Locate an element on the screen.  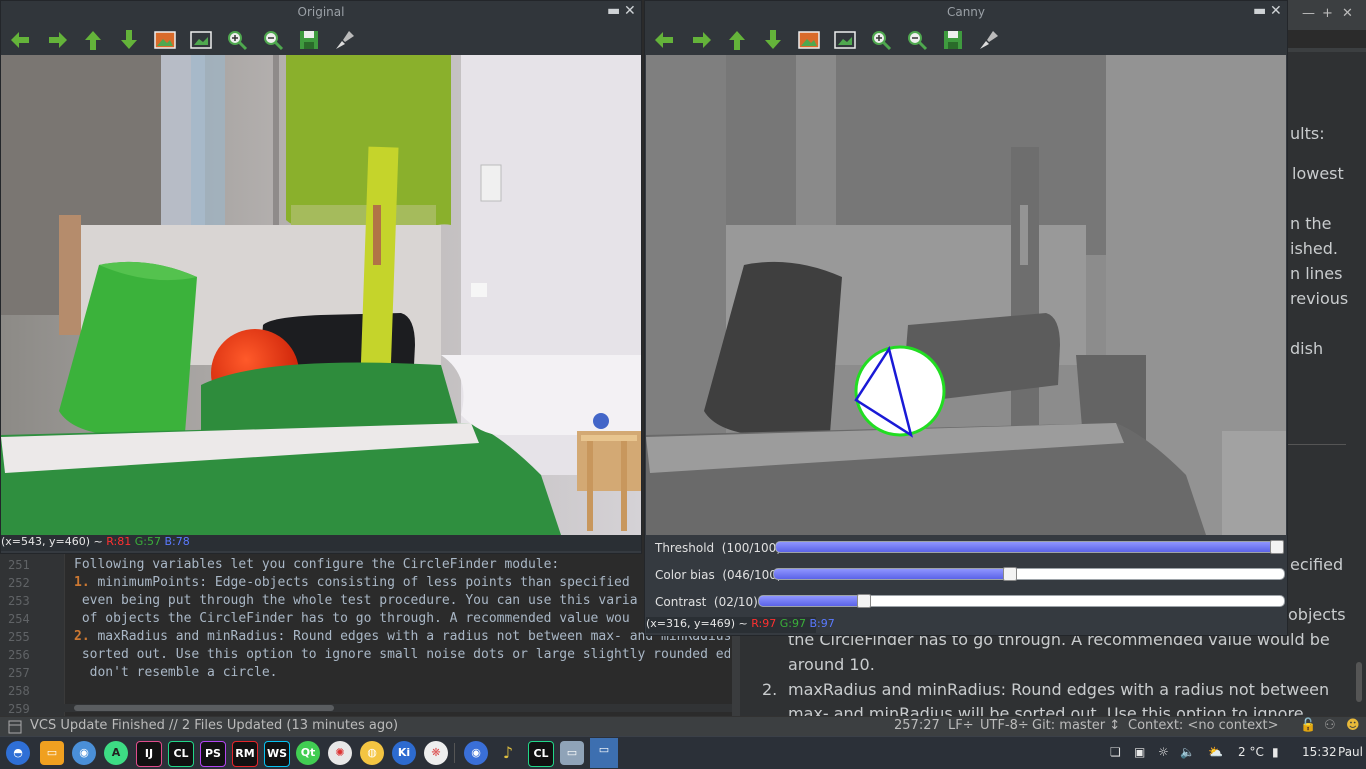
files-icon: ▭ is located at coordinates (52, 753).